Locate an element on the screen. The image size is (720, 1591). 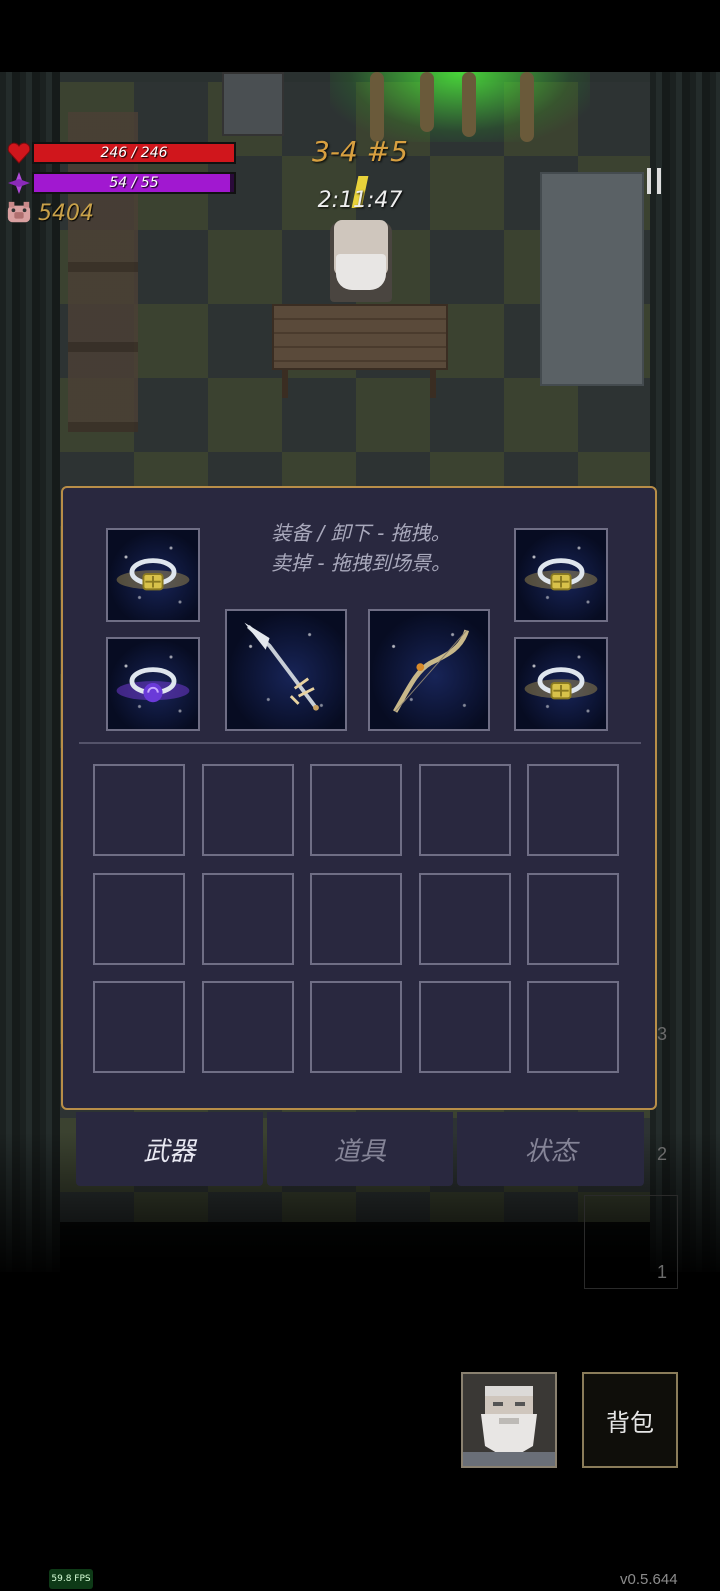
side-counter: 3 is located at coordinates (662, 1034).